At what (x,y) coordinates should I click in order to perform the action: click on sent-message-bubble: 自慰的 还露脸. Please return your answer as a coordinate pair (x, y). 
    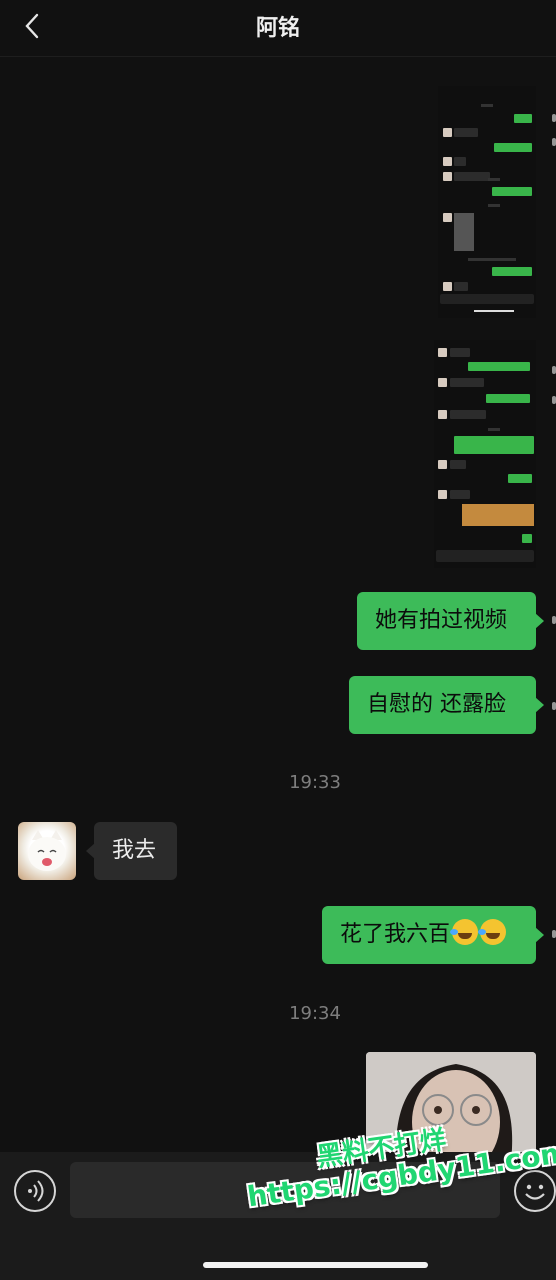
    Looking at the image, I should click on (446, 705).